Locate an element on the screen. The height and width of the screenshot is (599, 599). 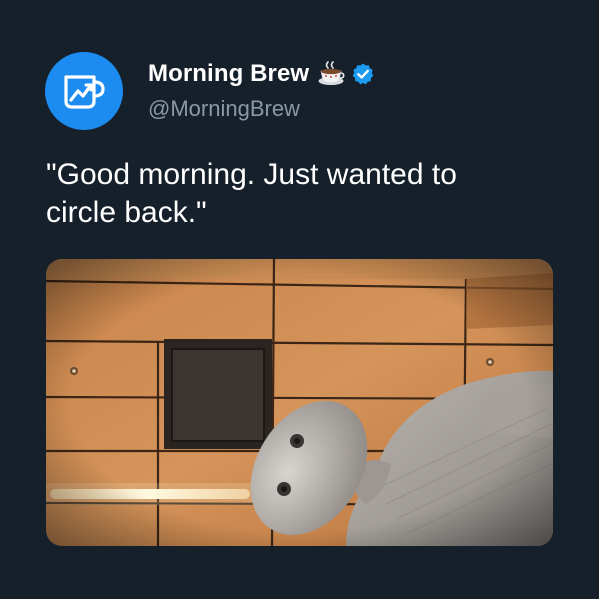
verified-badge-icon is located at coordinates (363, 74).